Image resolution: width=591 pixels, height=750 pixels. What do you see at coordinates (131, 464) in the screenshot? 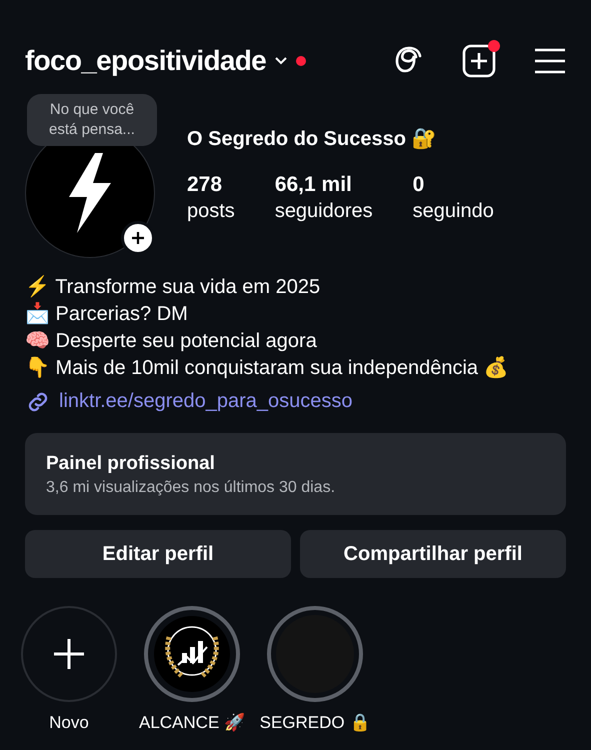
I see `card-title: Painel profissional` at bounding box center [131, 464].